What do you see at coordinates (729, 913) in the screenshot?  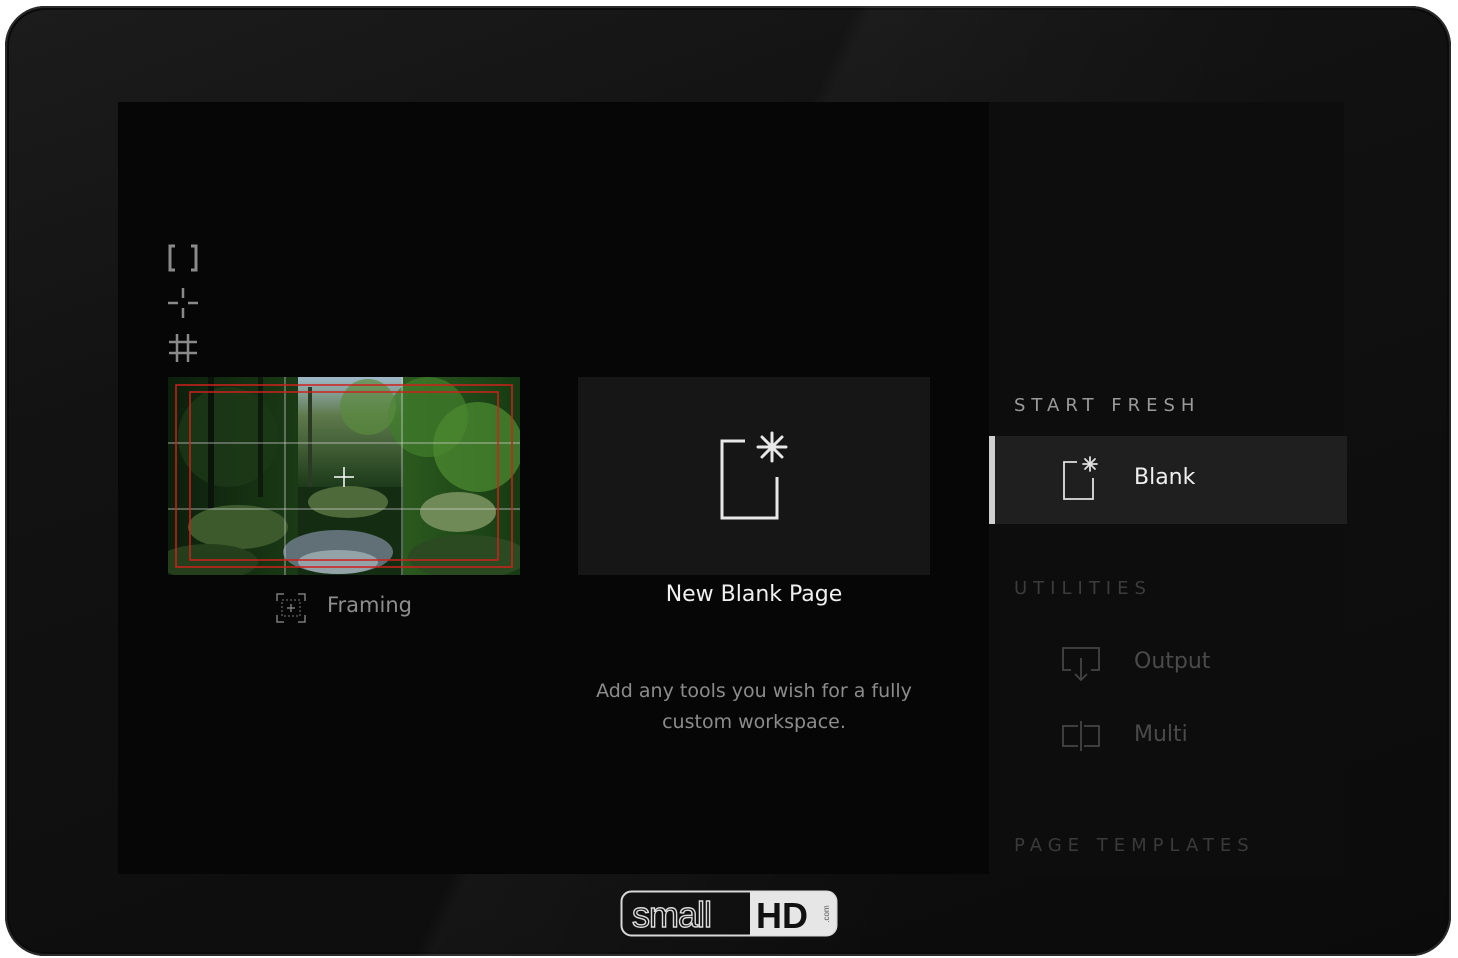 I see `smallhd-logo: small HD .com` at bounding box center [729, 913].